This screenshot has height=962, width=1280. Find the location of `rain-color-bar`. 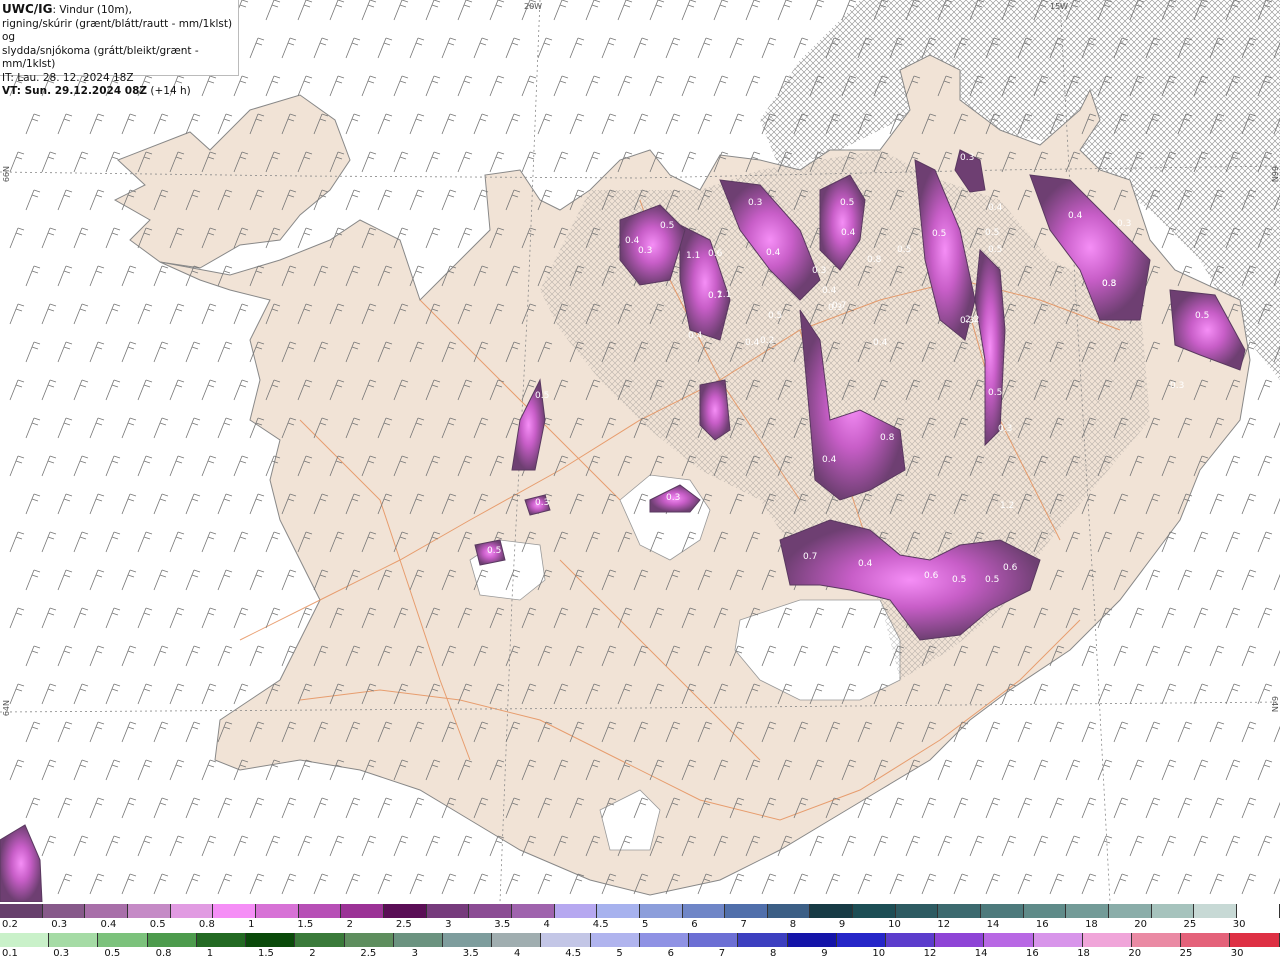

rain-color-bar is located at coordinates (640, 940).